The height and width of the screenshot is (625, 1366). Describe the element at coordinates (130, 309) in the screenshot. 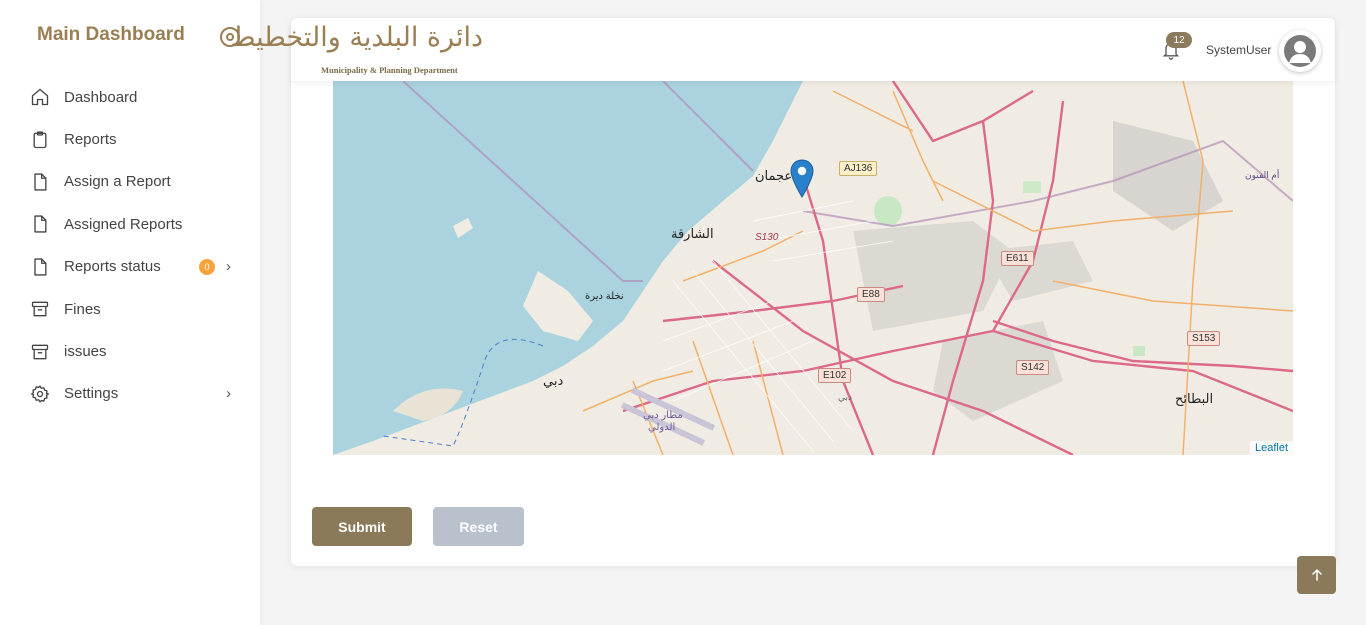

I see `sidebar-item-fines: Fines` at that location.